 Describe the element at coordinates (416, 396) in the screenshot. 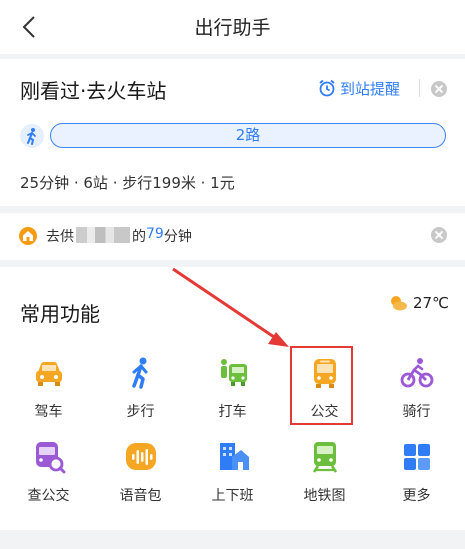

I see `feature-bike: 骑行` at that location.